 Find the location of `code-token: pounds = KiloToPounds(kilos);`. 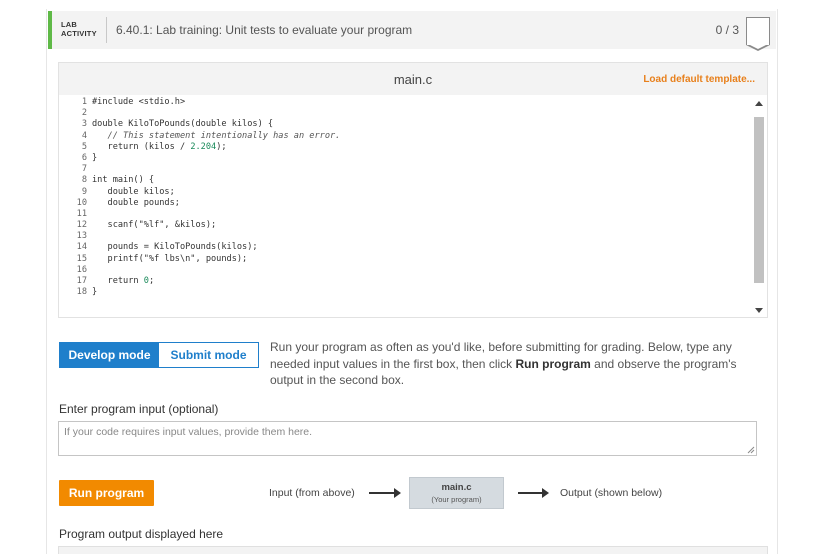

code-token: pounds = KiloToPounds(kilos); is located at coordinates (175, 247).